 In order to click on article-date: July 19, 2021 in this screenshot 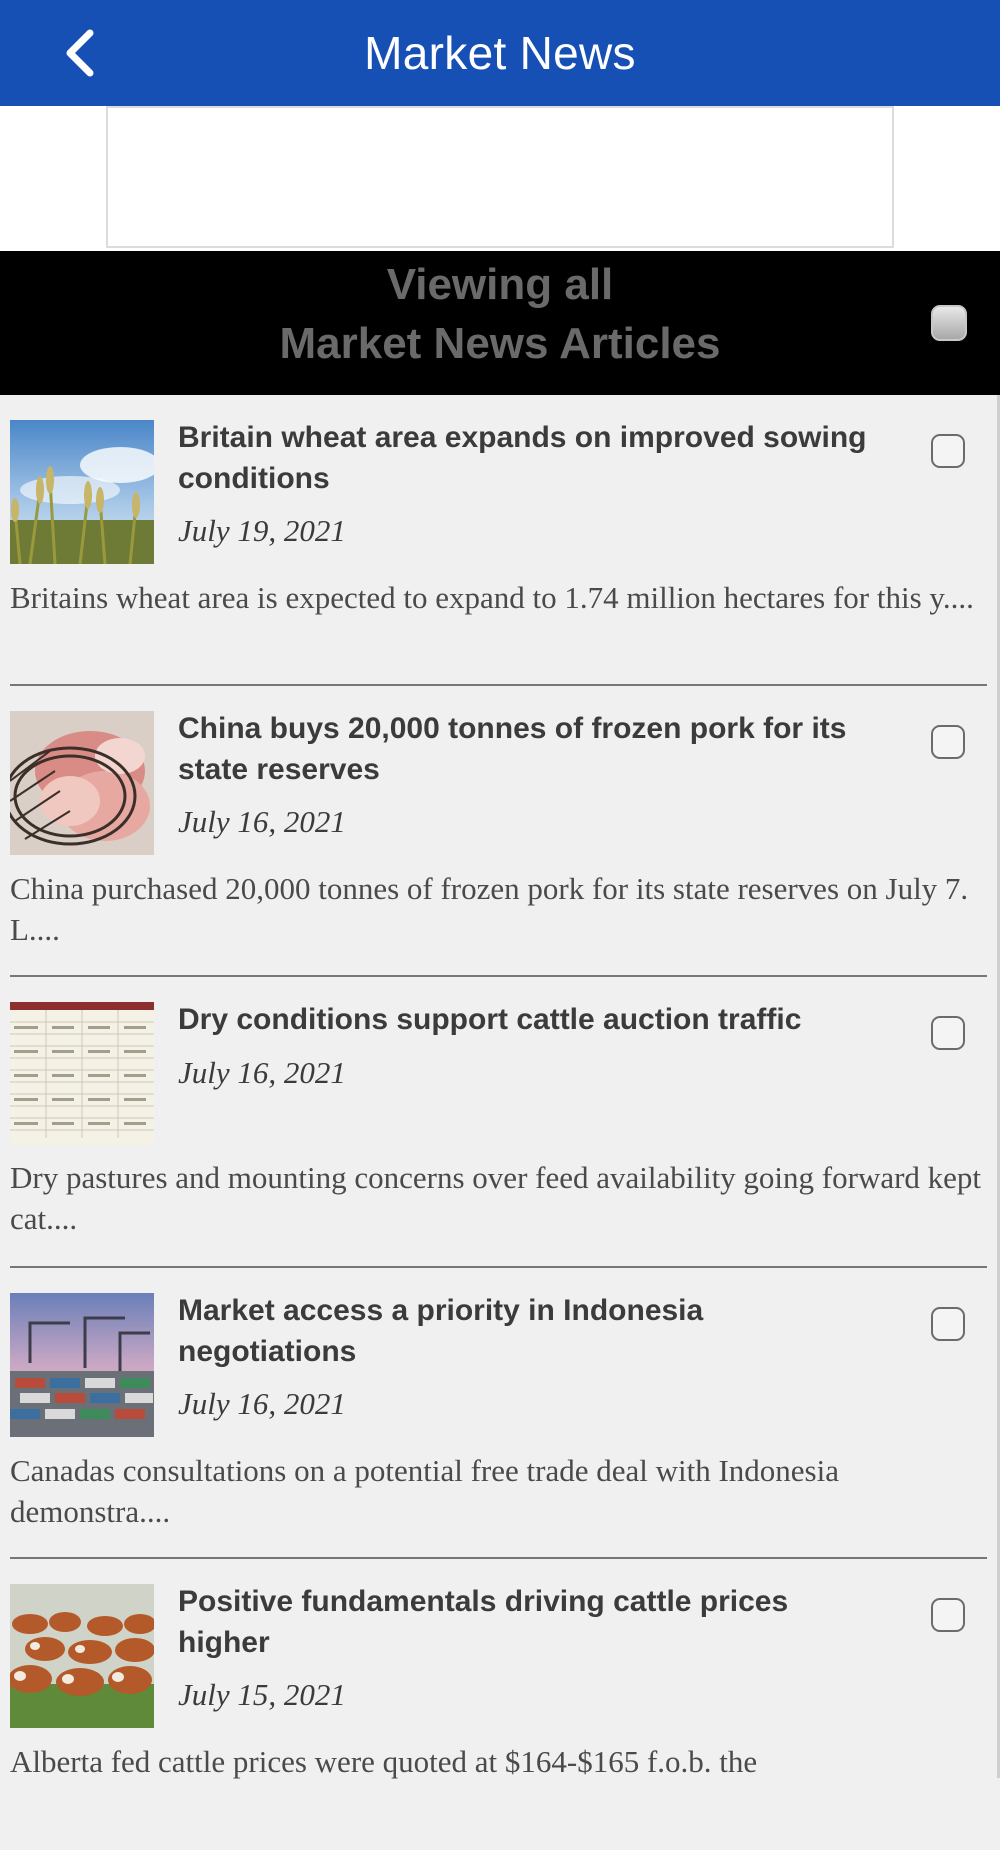, I will do `click(262, 530)`.